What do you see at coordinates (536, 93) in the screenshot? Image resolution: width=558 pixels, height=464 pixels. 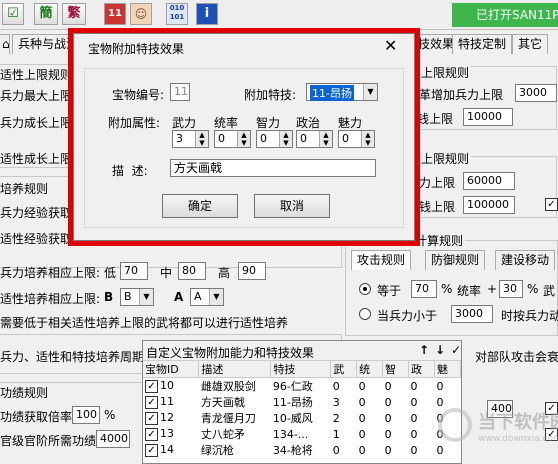 I see `reform-troop-limit-input: 3000` at bounding box center [536, 93].